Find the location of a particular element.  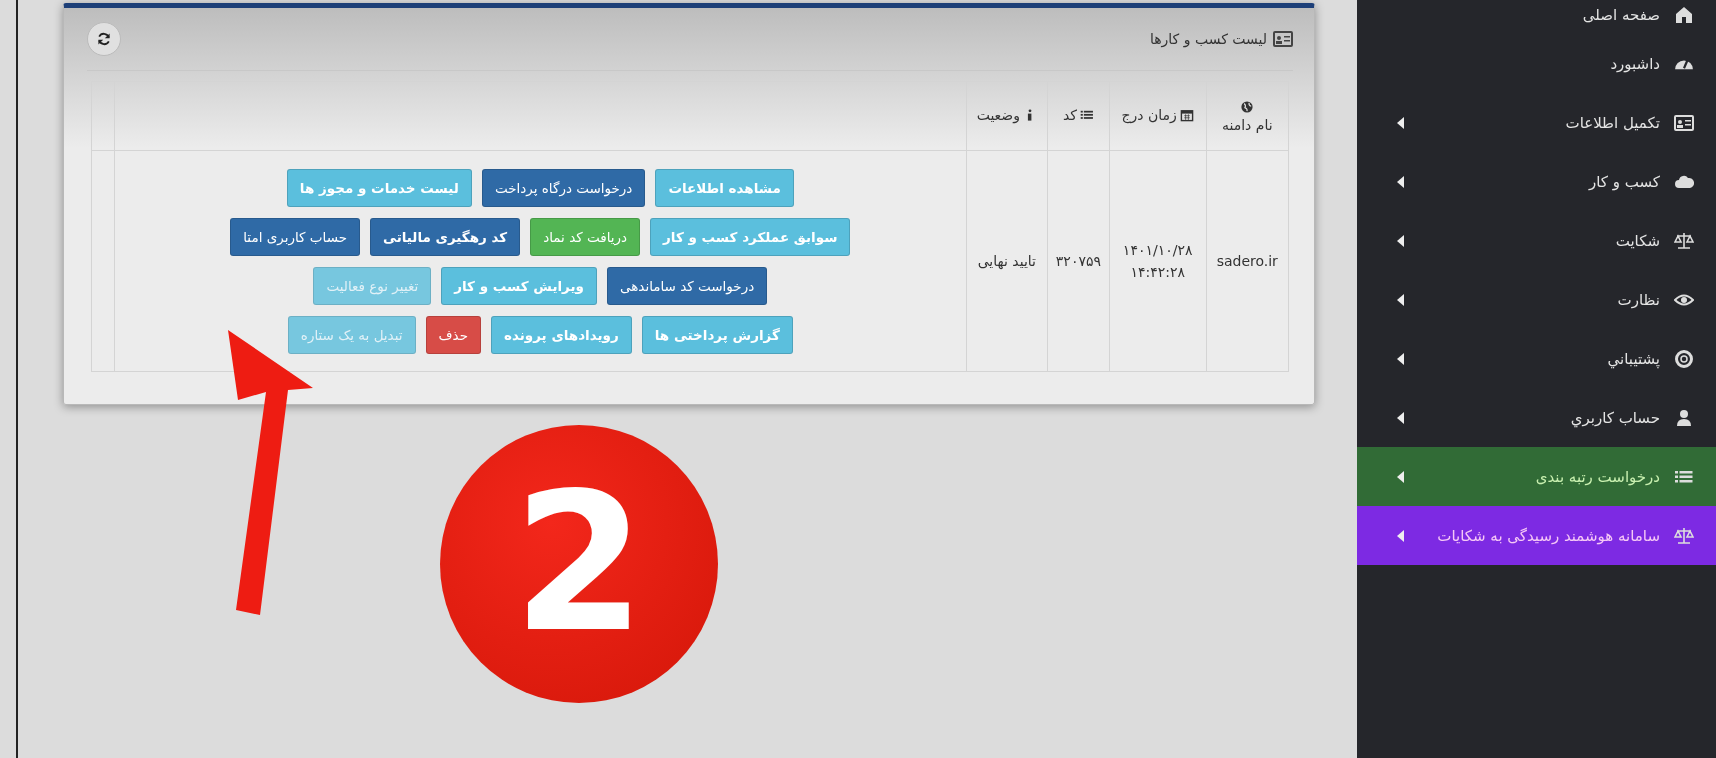

sidebar-item: درخواست رتبه بندی is located at coordinates (1536, 476).